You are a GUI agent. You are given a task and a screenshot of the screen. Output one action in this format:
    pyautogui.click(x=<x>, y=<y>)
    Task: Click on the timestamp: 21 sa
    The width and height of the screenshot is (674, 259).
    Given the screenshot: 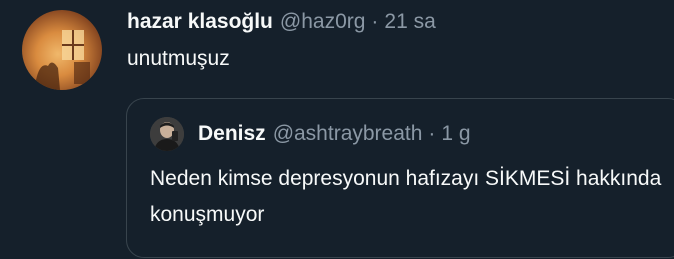 What is the action you would take?
    pyautogui.click(x=409, y=22)
    